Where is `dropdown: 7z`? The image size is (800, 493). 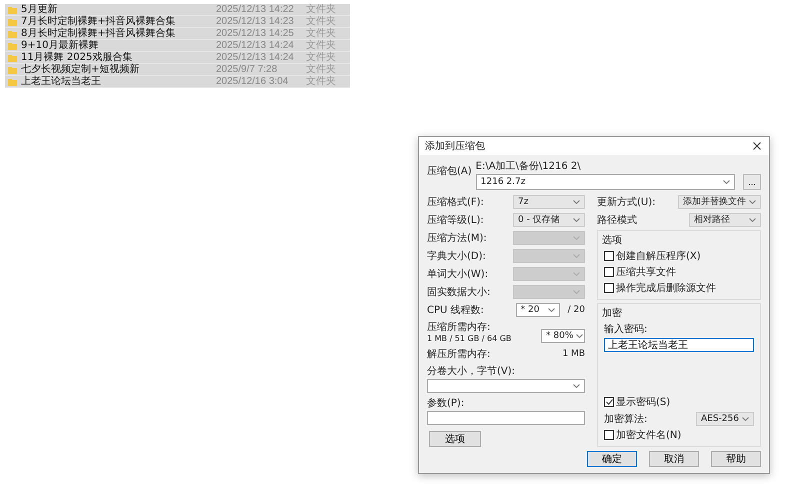 dropdown: 7z is located at coordinates (549, 201).